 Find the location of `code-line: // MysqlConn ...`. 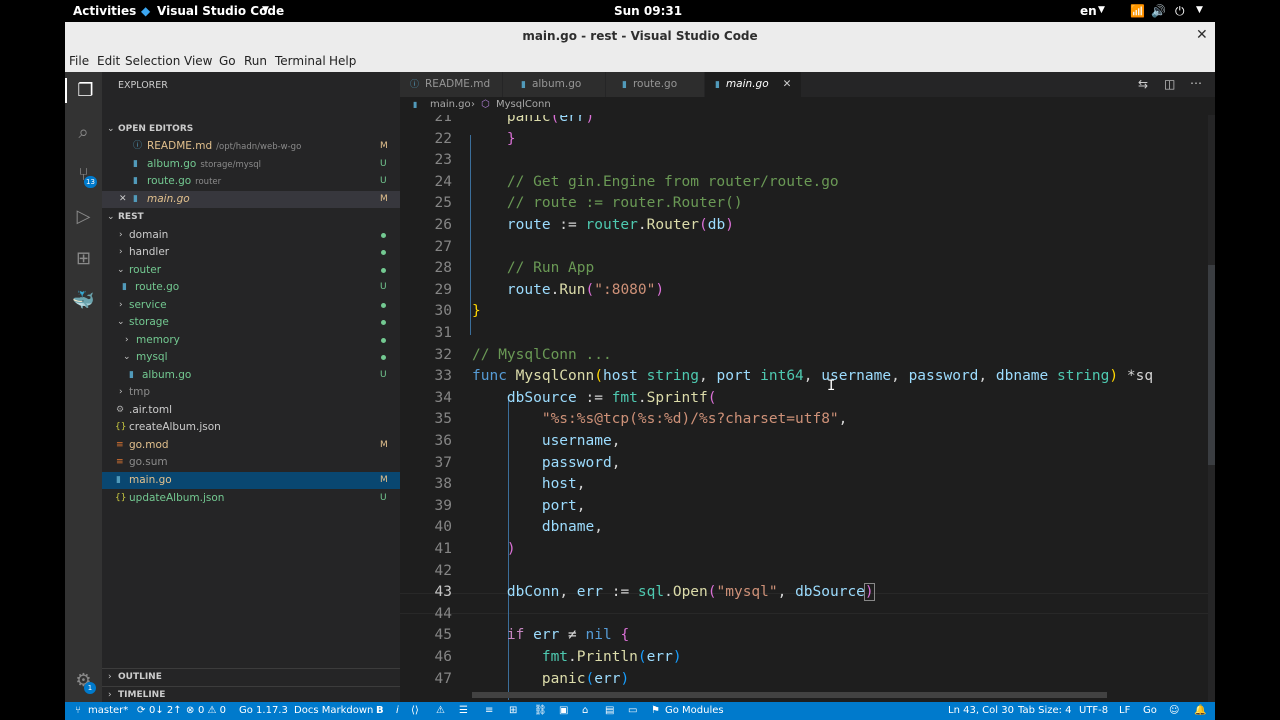

code-line: // MysqlConn ... is located at coordinates (542, 355).